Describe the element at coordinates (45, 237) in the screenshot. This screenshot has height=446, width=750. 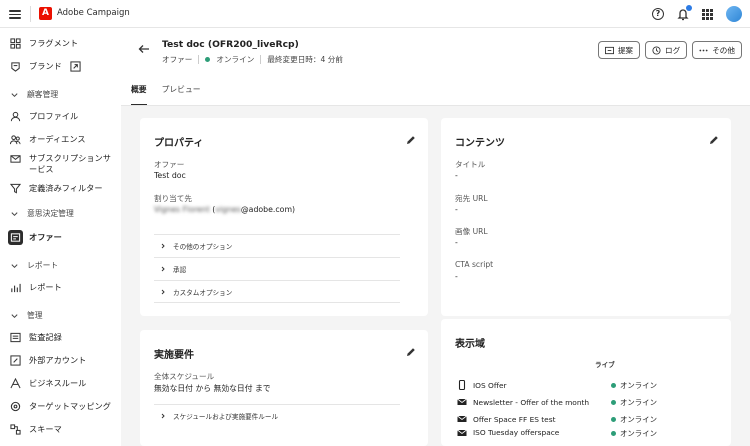
I see `sidebar-item-label: オファー` at that location.